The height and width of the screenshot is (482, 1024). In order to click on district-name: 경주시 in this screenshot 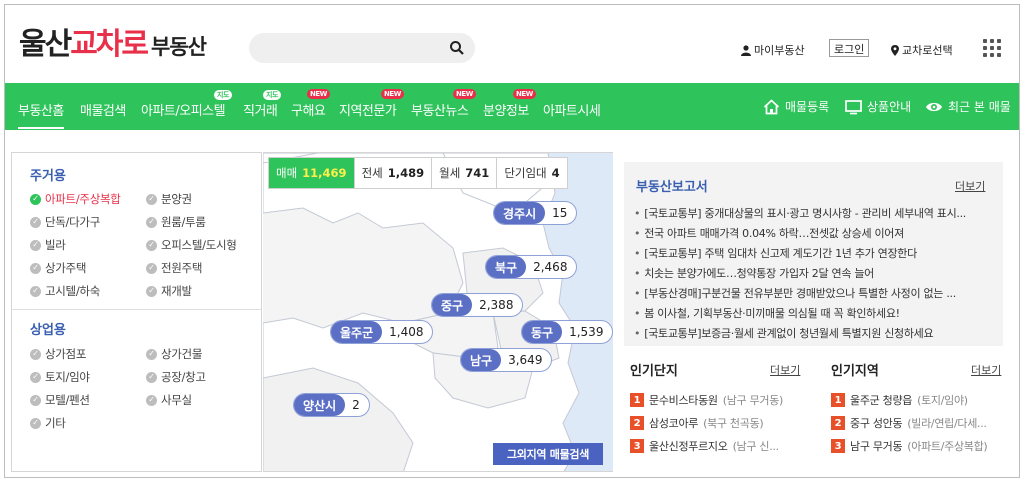, I will do `click(520, 213)`.